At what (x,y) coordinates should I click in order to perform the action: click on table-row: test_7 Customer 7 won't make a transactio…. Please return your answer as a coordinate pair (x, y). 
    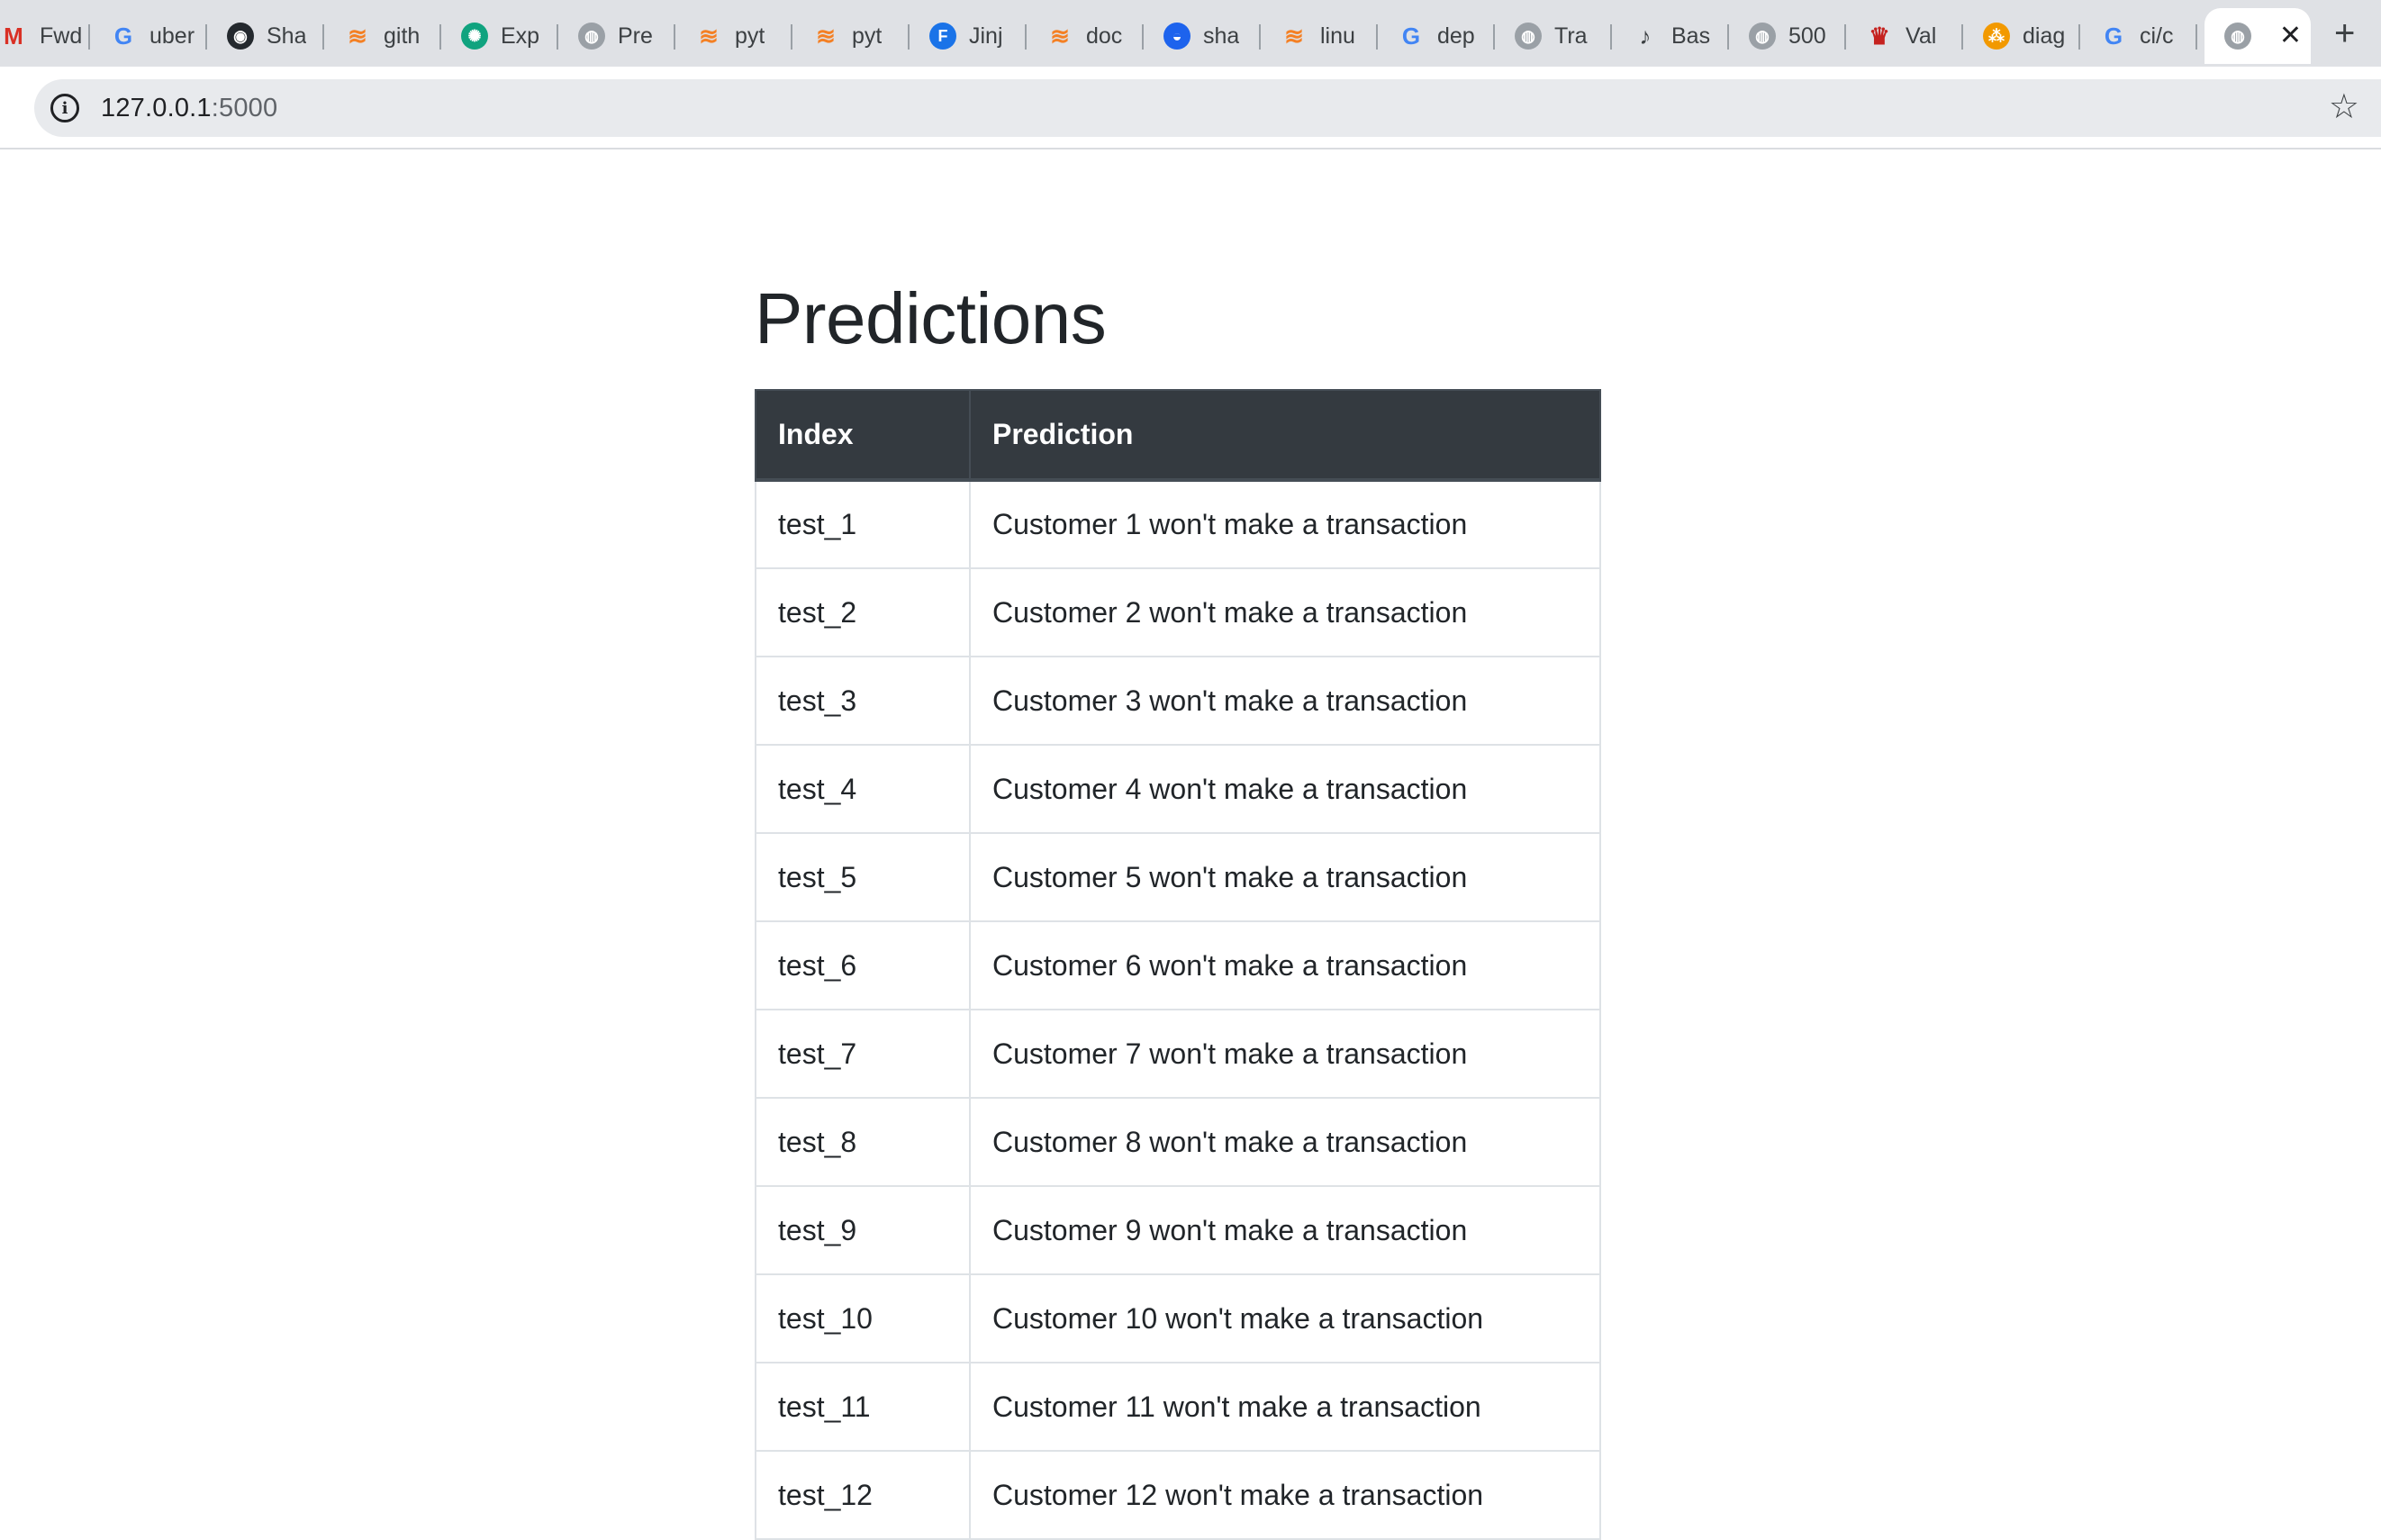
    Looking at the image, I should click on (1178, 1054).